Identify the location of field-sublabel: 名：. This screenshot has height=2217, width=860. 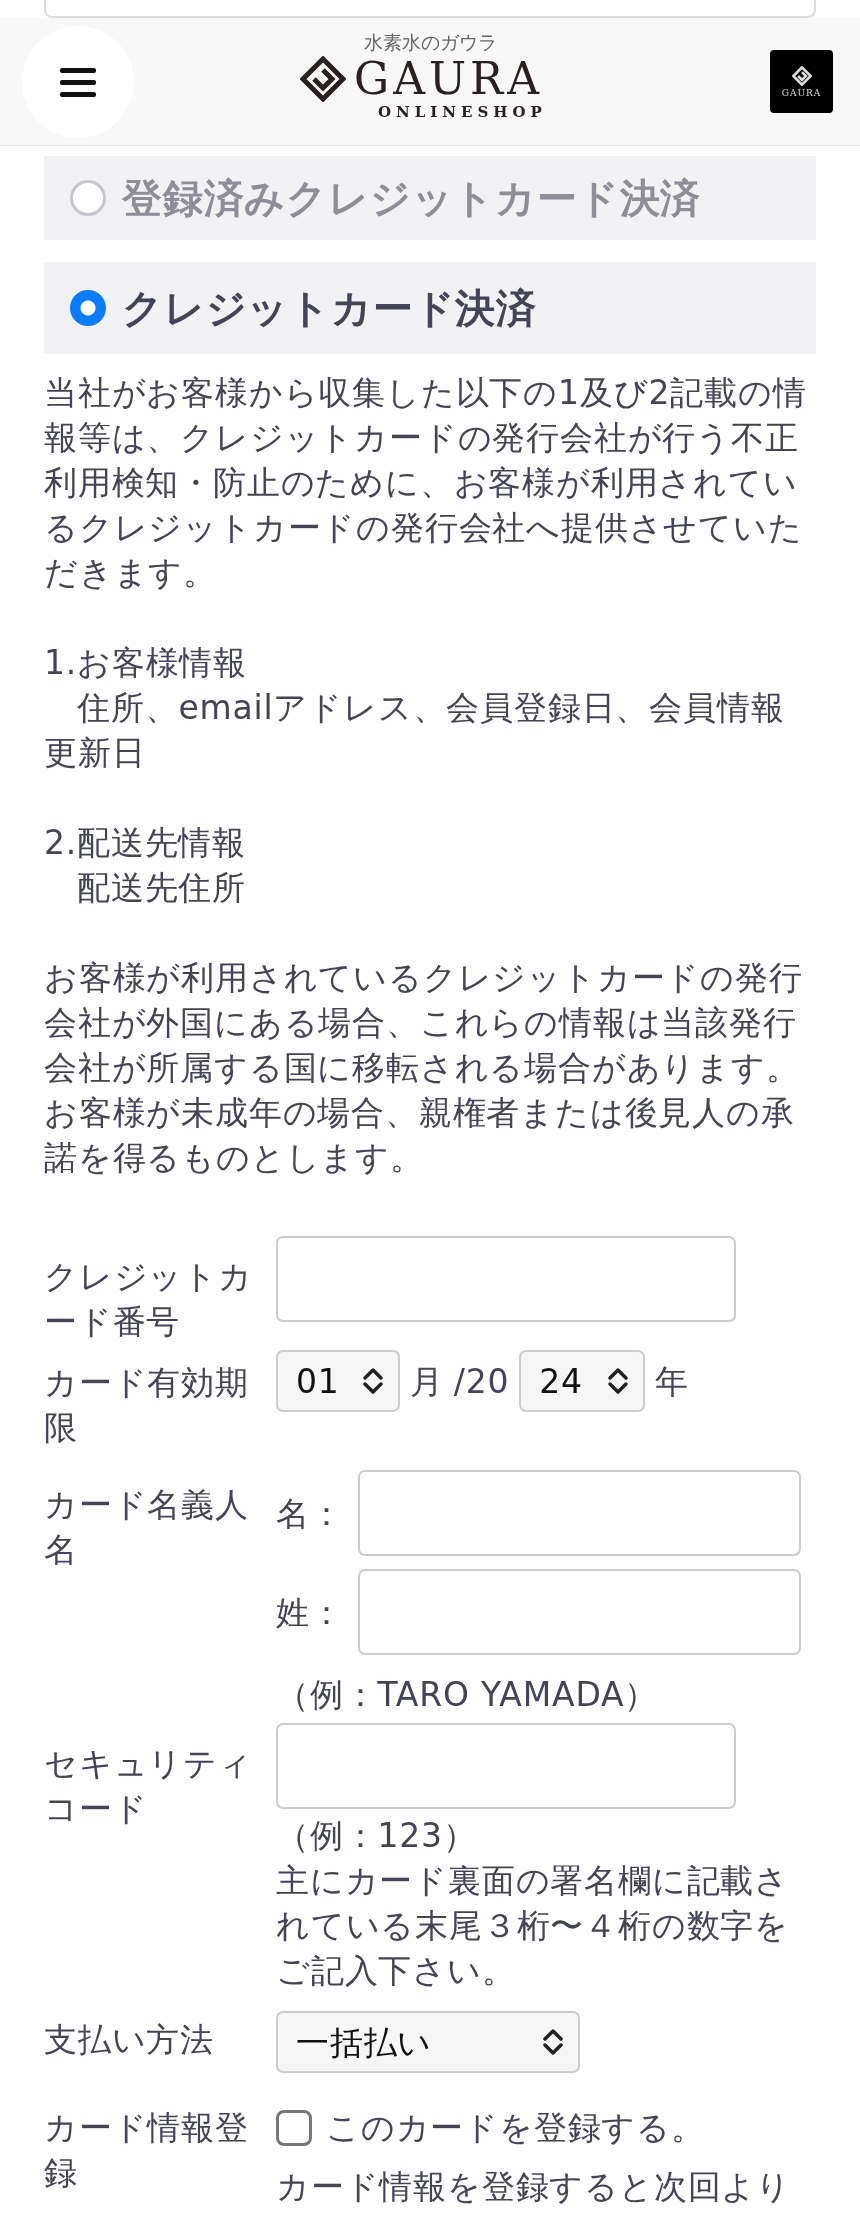
(310, 1513).